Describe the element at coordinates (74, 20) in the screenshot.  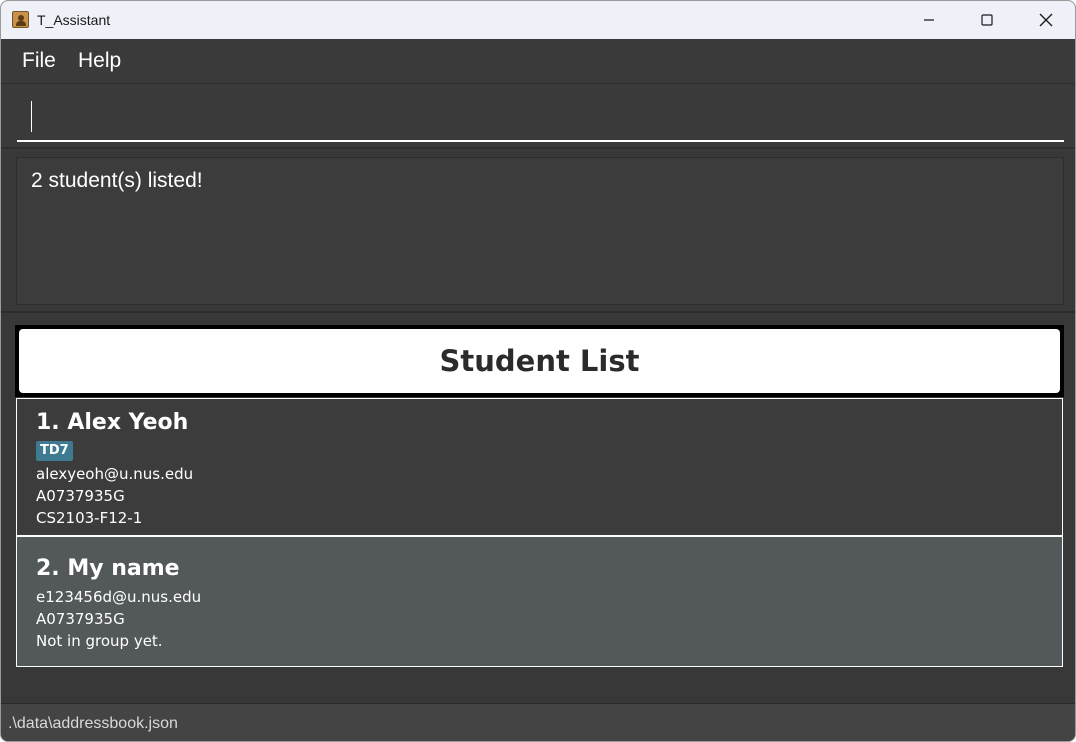
I see `window-title: T_Assistant` at that location.